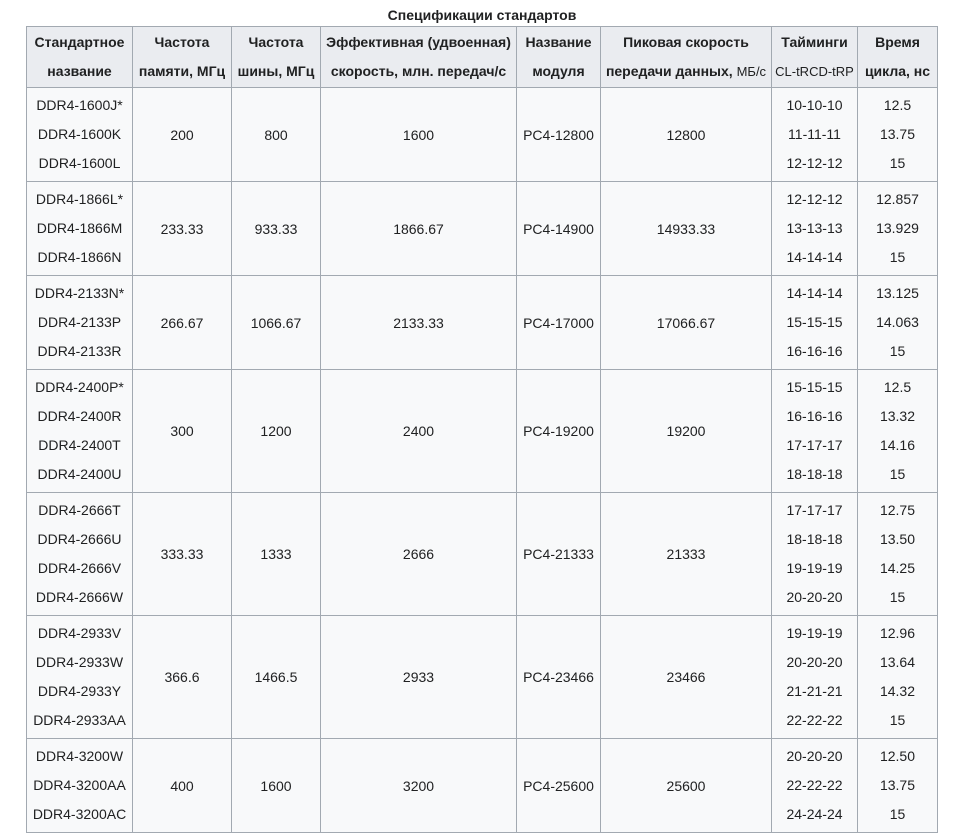 Image resolution: width=958 pixels, height=840 pixels. Describe the element at coordinates (897, 199) in the screenshot. I see `cycle-time-cell-line: 12.857` at that location.